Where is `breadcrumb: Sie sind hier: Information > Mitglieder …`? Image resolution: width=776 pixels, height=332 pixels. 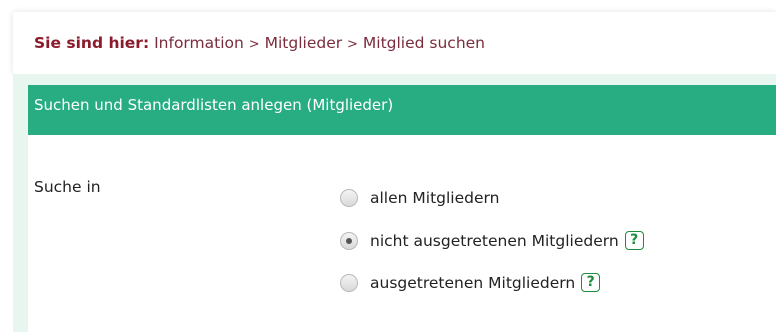
breadcrumb: Sie sind hier: Information > Mitglieder … is located at coordinates (259, 44).